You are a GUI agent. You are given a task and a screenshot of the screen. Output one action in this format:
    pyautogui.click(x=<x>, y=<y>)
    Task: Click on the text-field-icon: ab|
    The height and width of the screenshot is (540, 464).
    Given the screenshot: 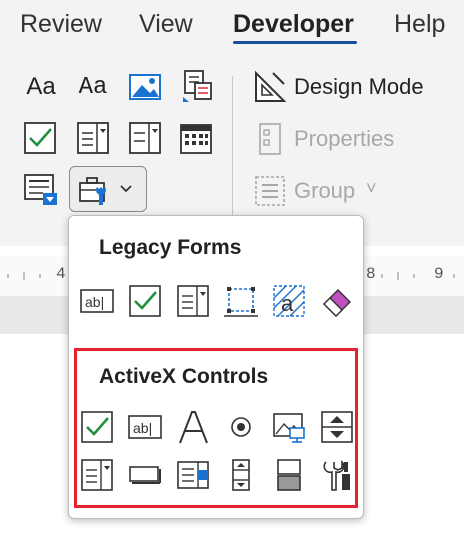 What is the action you would take?
    pyautogui.click(x=97, y=301)
    